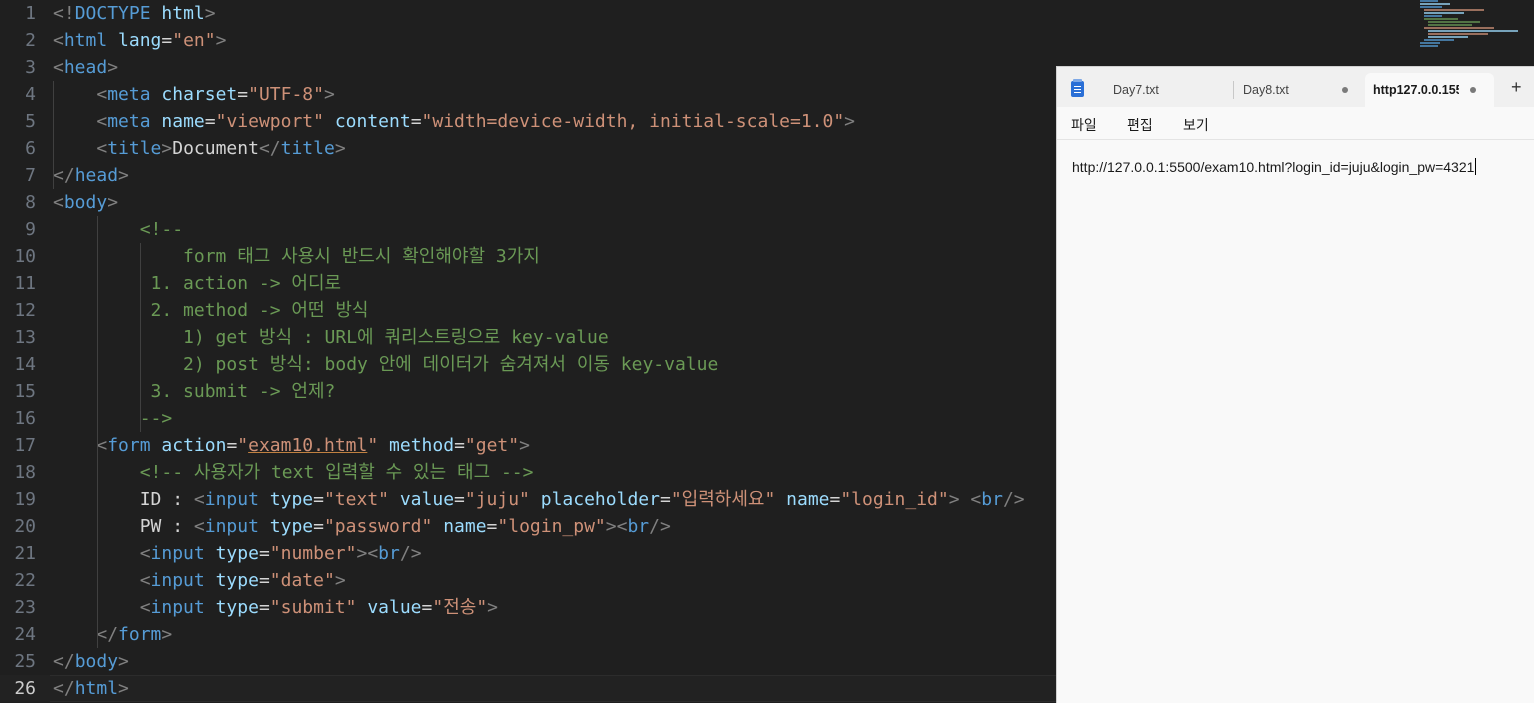  I want to click on line-number: 23, so click(25, 607).